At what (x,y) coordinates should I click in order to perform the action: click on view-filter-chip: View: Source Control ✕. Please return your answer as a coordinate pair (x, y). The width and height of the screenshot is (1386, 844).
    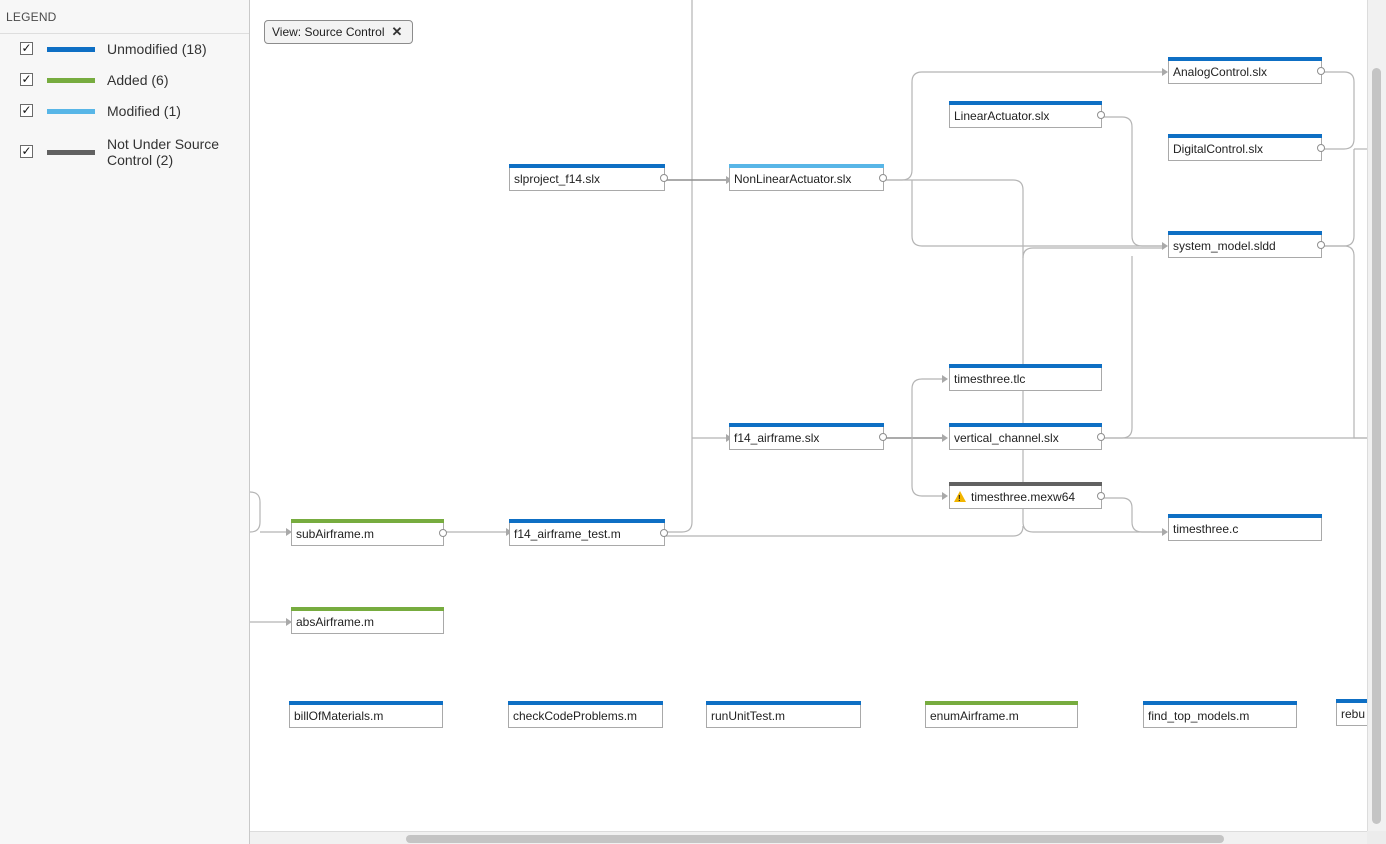
    Looking at the image, I should click on (339, 32).